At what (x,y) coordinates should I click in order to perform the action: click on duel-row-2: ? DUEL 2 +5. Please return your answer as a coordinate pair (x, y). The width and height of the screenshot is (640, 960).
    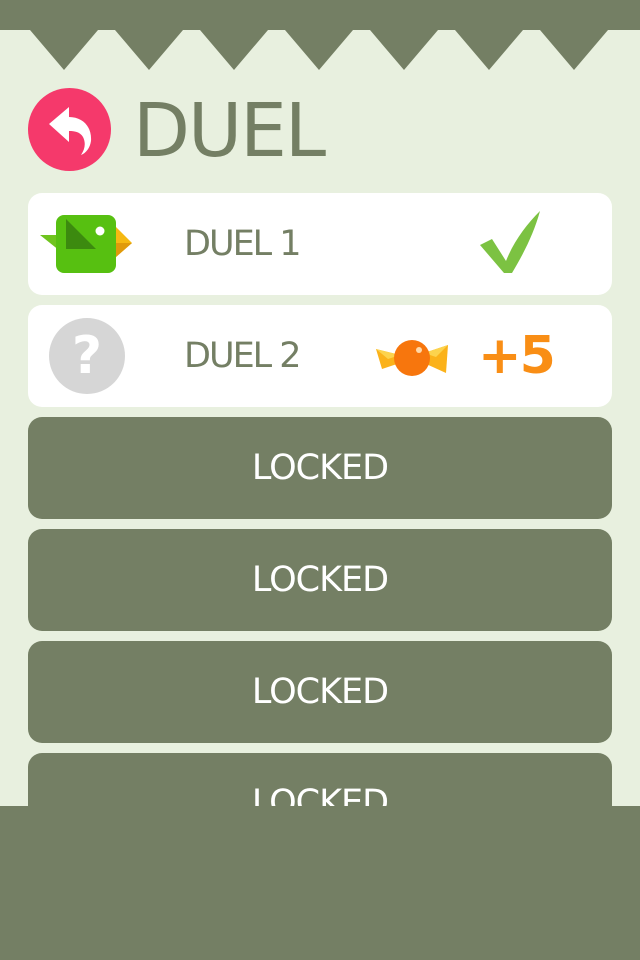
    Looking at the image, I should click on (320, 356).